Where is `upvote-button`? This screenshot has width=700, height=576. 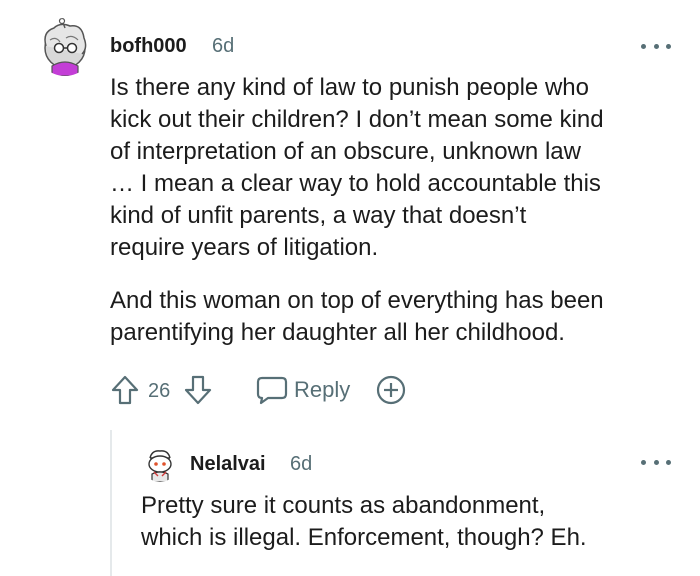
upvote-button is located at coordinates (125, 390).